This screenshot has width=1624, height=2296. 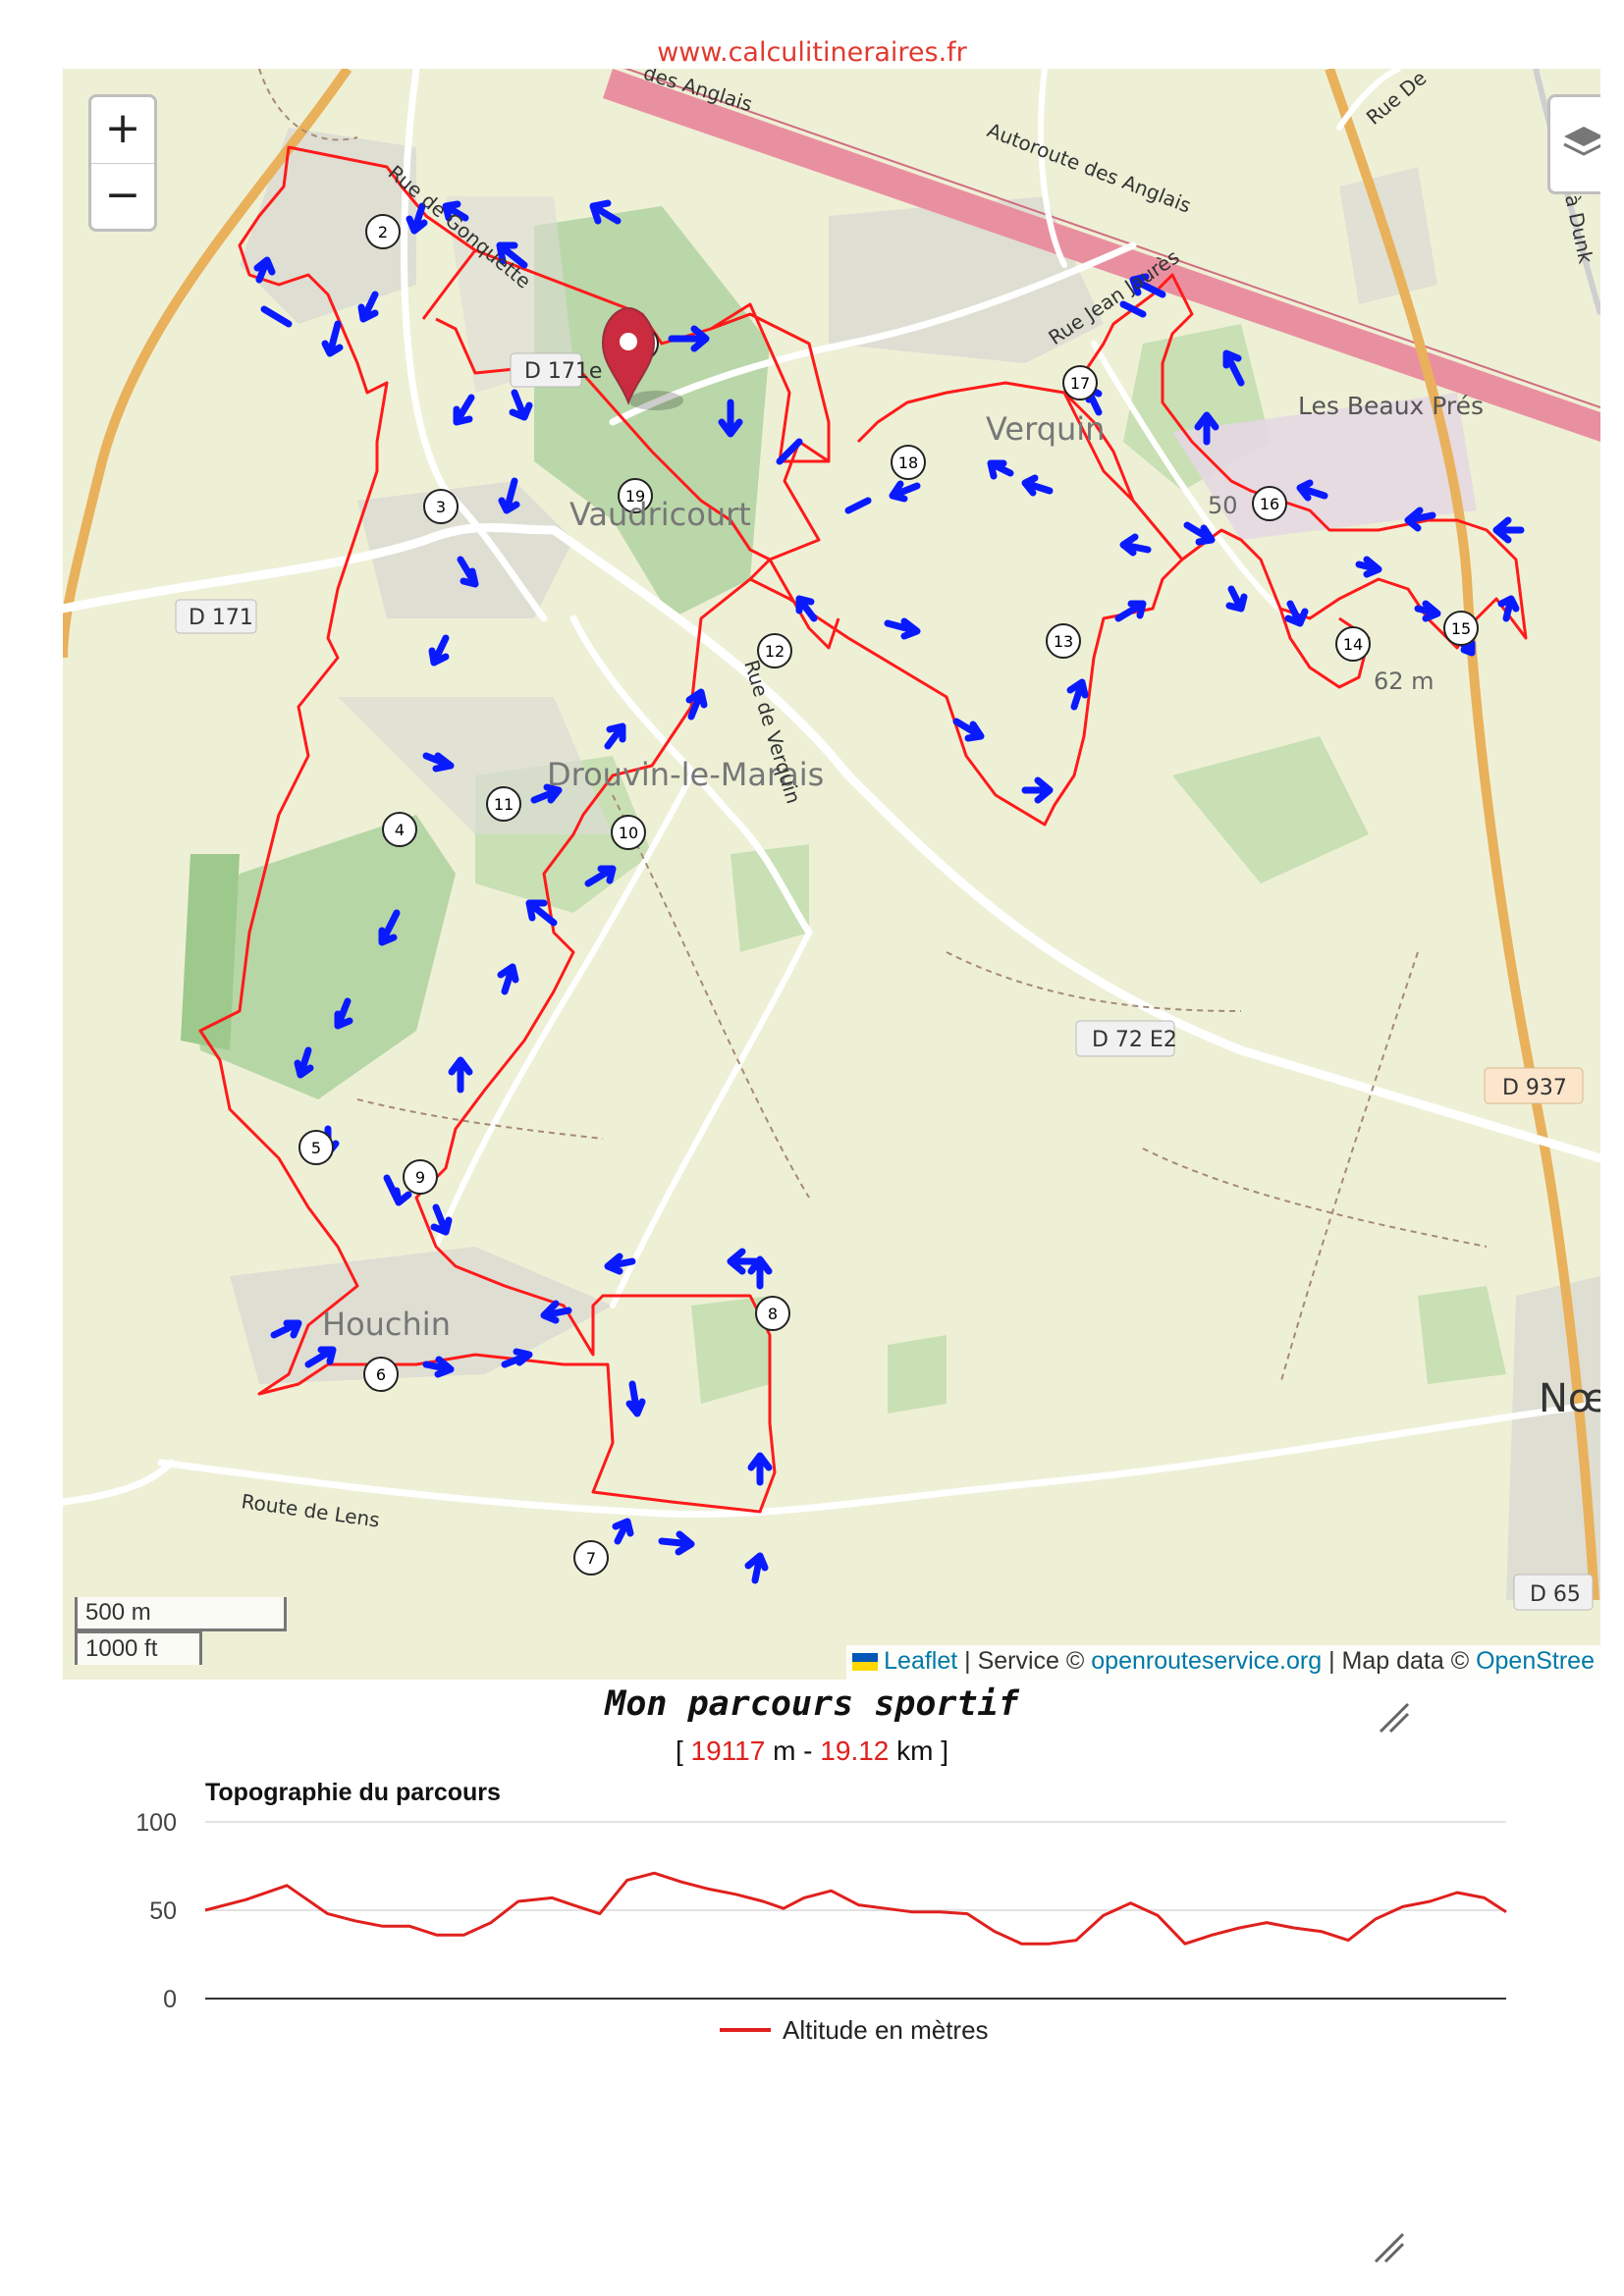 What do you see at coordinates (420, 1177) in the screenshot?
I see `waypoint-label: 9` at bounding box center [420, 1177].